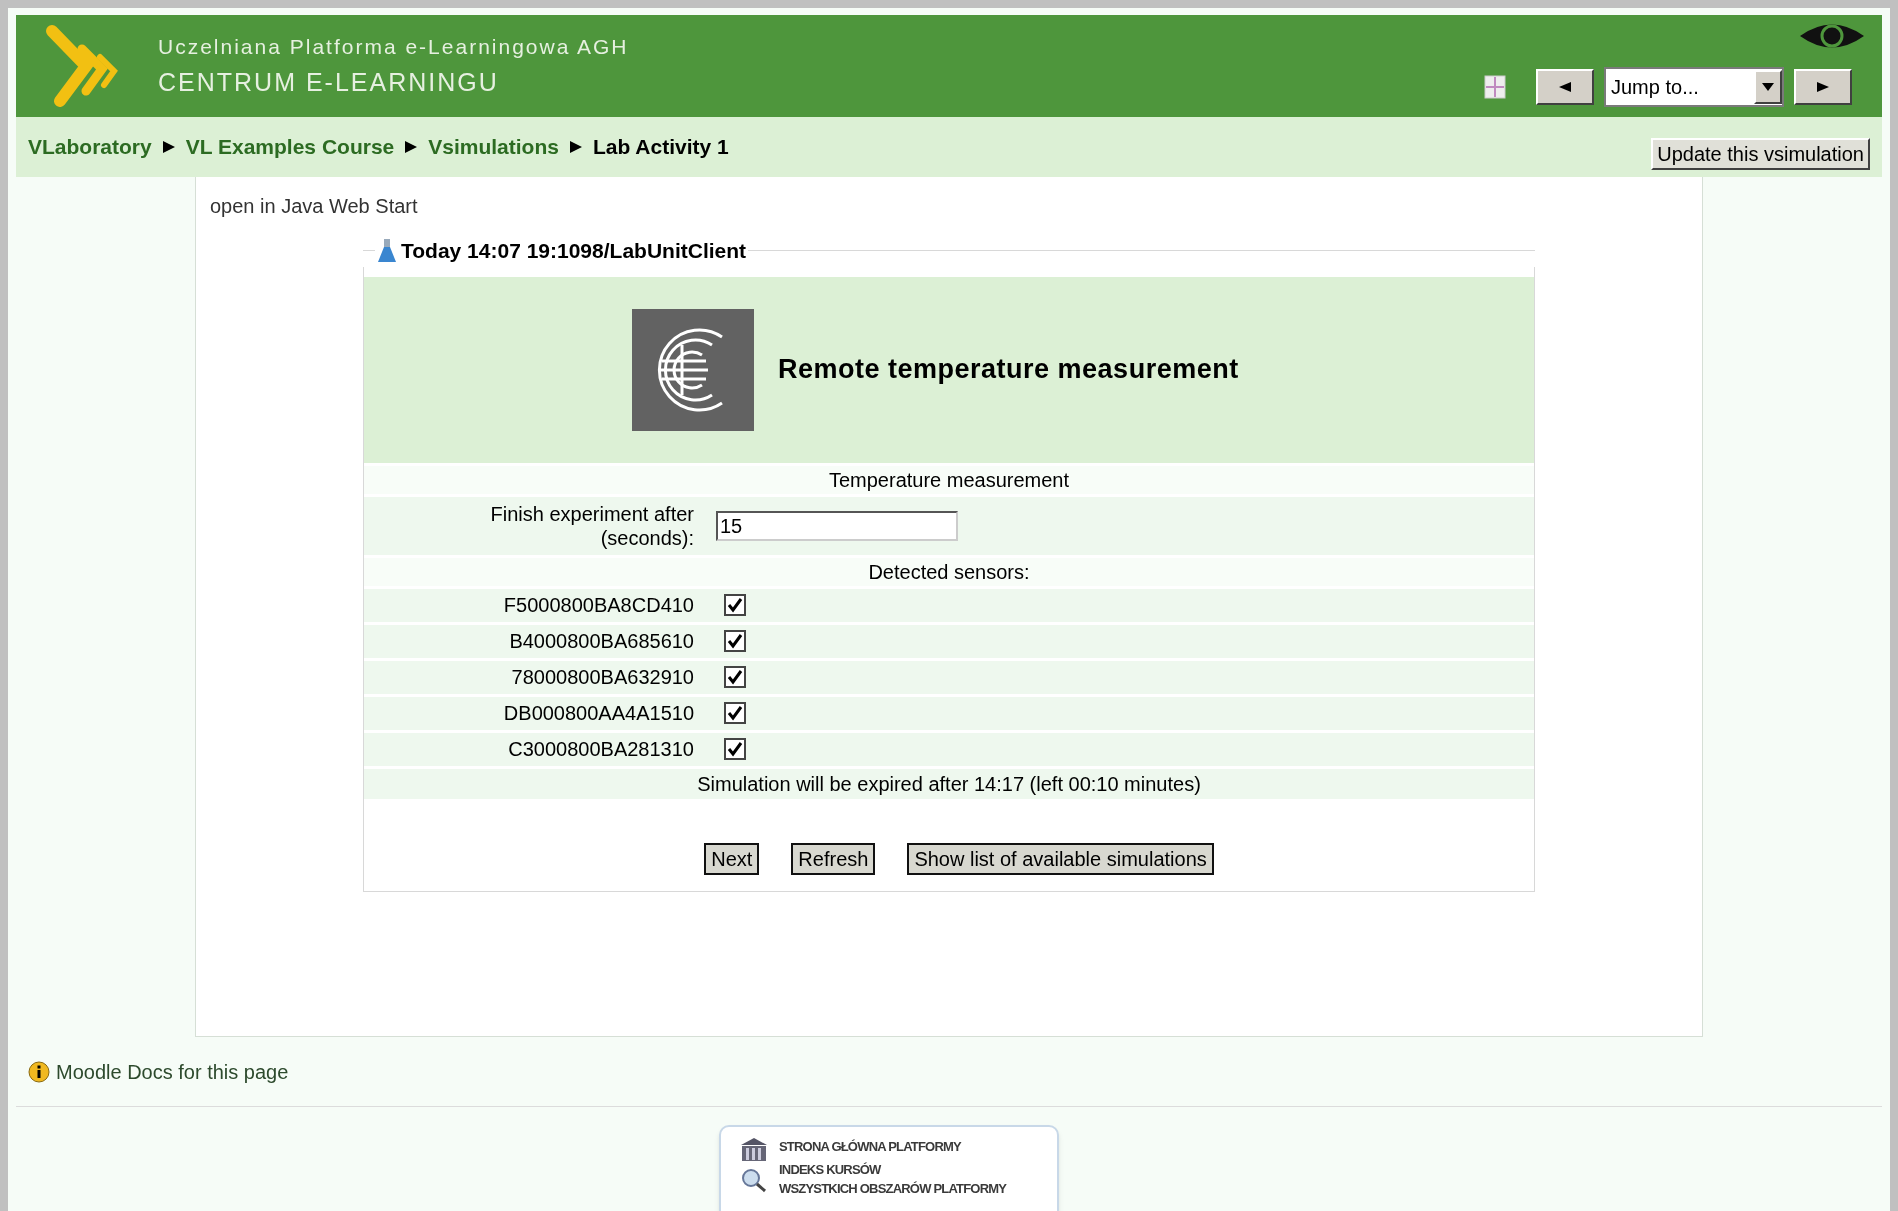 The height and width of the screenshot is (1211, 1898). What do you see at coordinates (754, 1150) in the screenshot?
I see `building-icon` at bounding box center [754, 1150].